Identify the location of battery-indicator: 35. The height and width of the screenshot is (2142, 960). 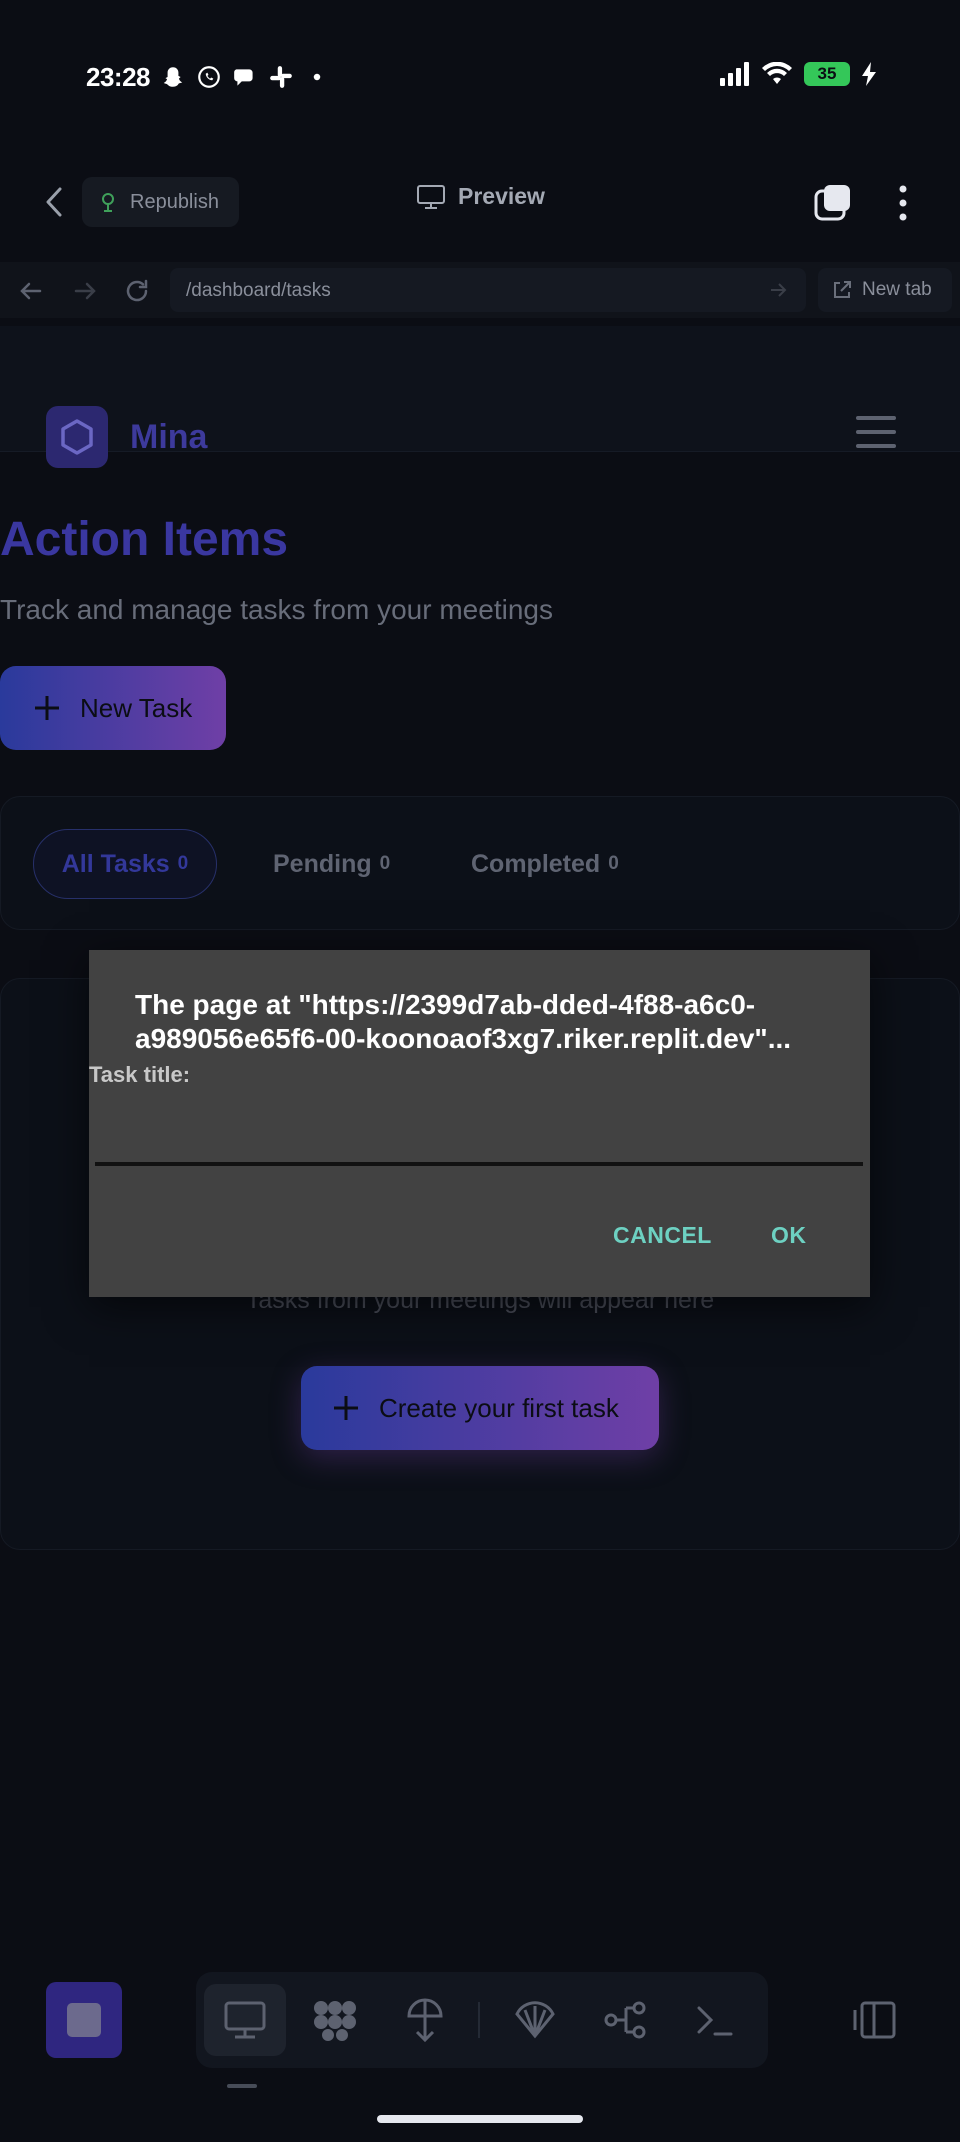
(827, 74).